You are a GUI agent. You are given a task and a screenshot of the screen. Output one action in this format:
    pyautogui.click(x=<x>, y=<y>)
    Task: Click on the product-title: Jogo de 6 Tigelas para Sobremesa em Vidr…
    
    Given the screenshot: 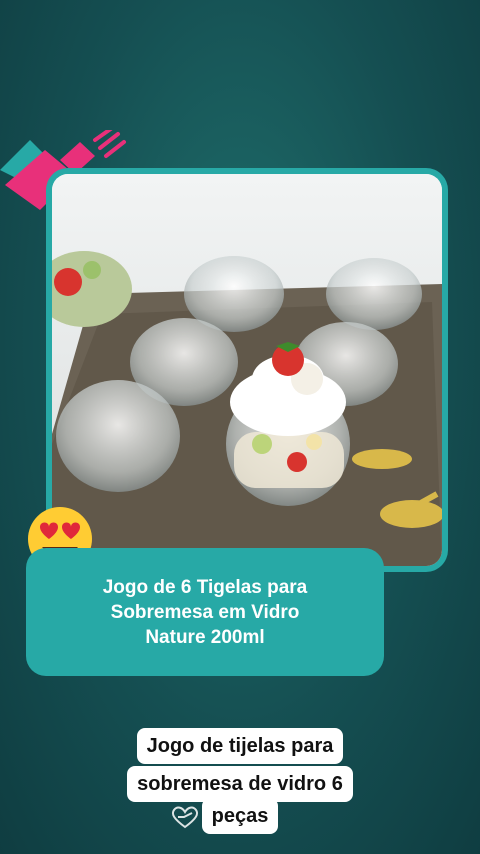 What is the action you would take?
    pyautogui.click(x=205, y=612)
    